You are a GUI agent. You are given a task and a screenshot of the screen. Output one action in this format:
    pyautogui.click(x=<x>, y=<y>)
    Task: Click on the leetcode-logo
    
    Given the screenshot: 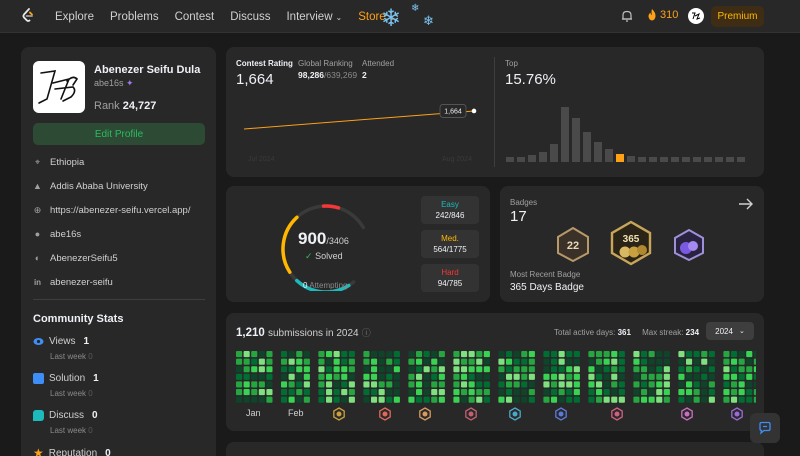 What is the action you would take?
    pyautogui.click(x=28, y=16)
    